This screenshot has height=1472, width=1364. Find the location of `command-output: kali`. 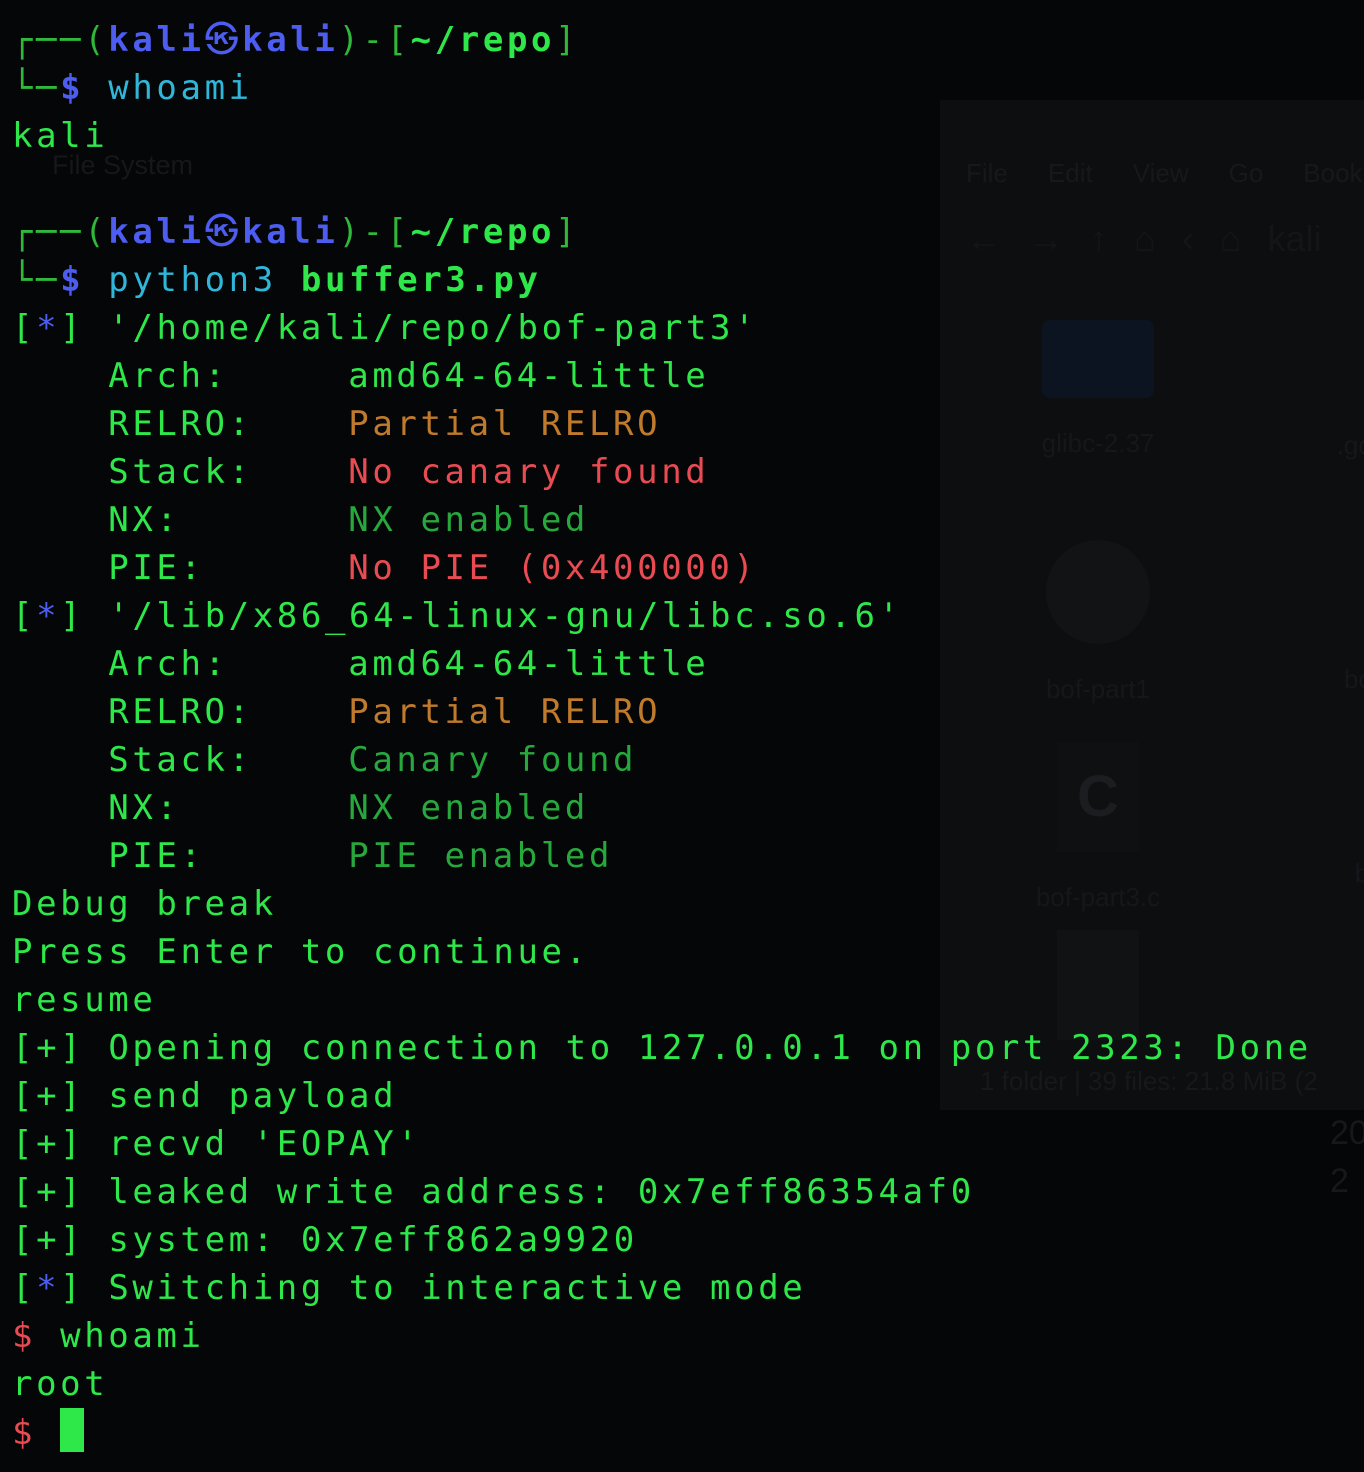

command-output: kali is located at coordinates (60, 136).